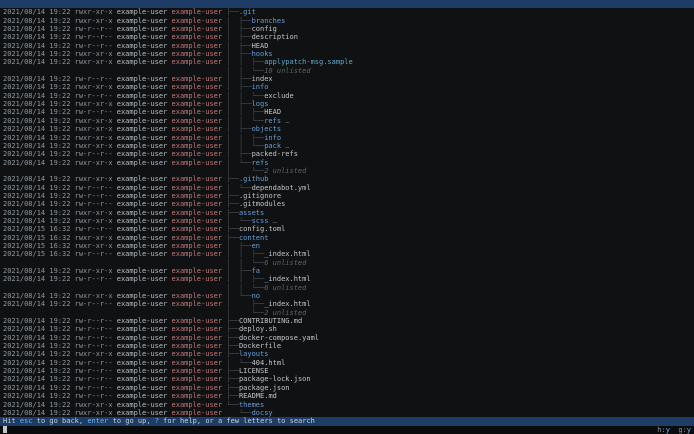 Image resolution: width=694 pixels, height=434 pixels. What do you see at coordinates (251, 405) in the screenshot?
I see `dir-name: themes` at bounding box center [251, 405].